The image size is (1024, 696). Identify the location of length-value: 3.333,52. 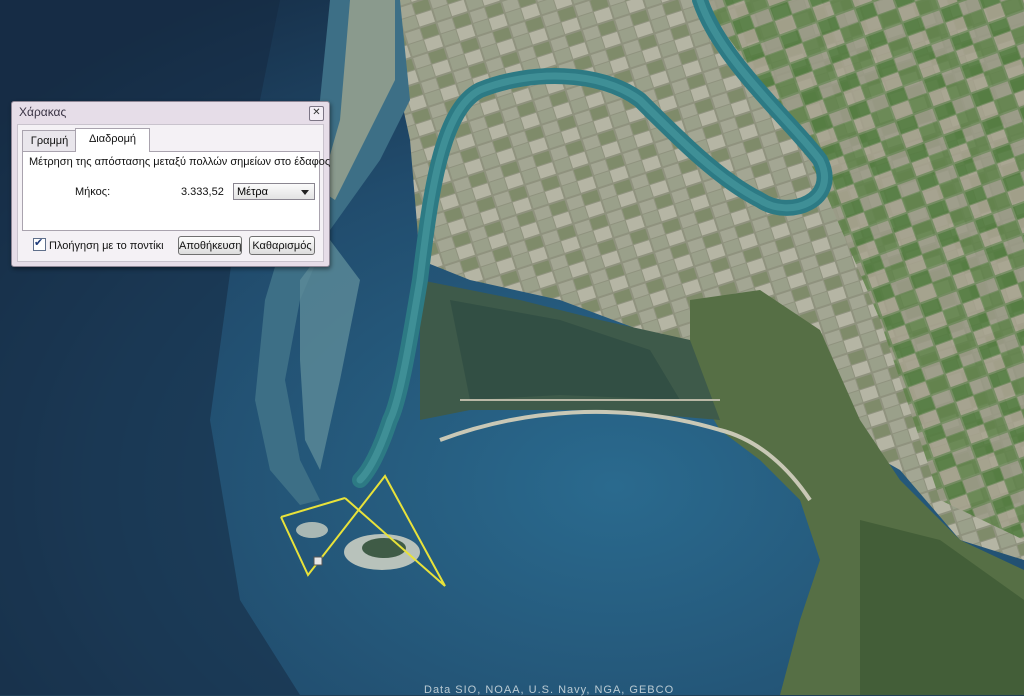
(202, 192).